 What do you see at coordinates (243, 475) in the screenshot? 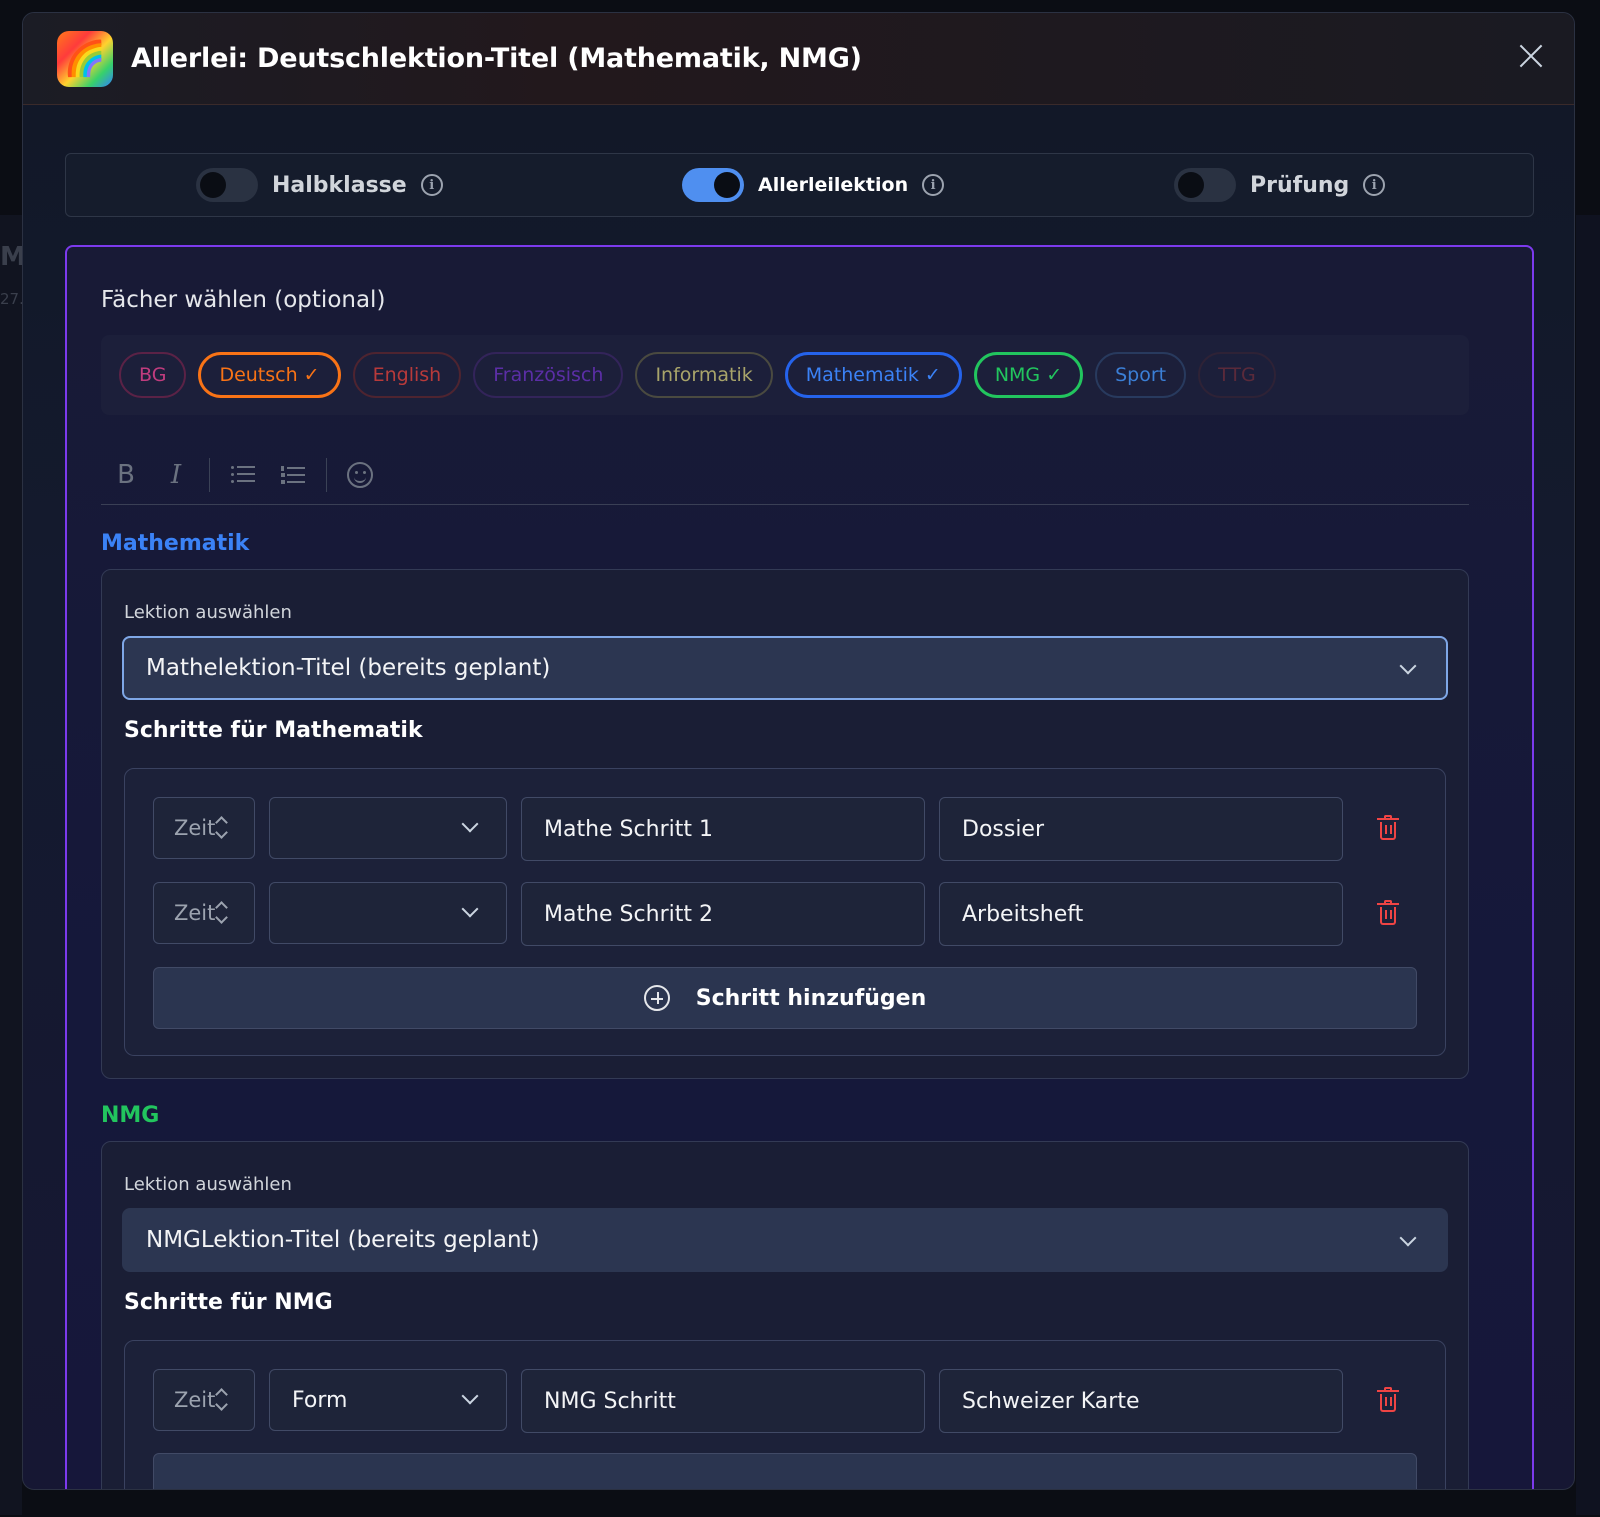
I see `bullet-list-icon` at bounding box center [243, 475].